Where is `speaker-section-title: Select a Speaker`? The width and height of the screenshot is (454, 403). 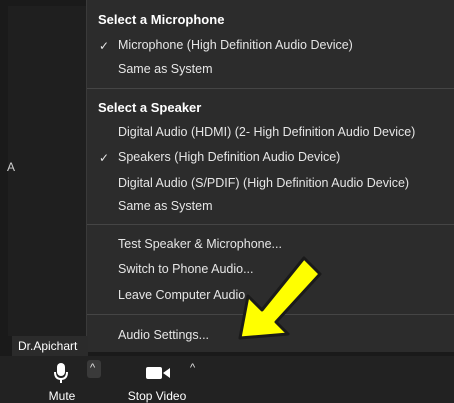 speaker-section-title: Select a Speaker is located at coordinates (150, 107).